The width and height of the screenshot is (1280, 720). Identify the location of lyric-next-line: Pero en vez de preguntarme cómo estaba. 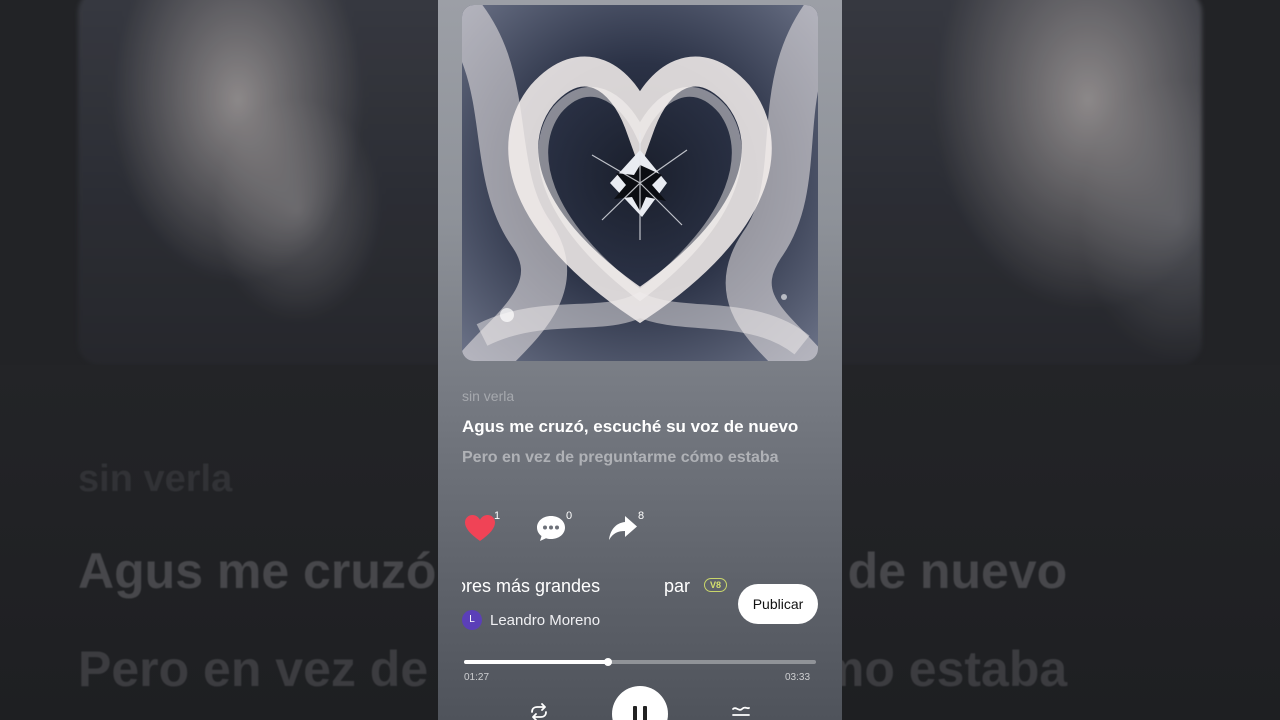
(620, 457).